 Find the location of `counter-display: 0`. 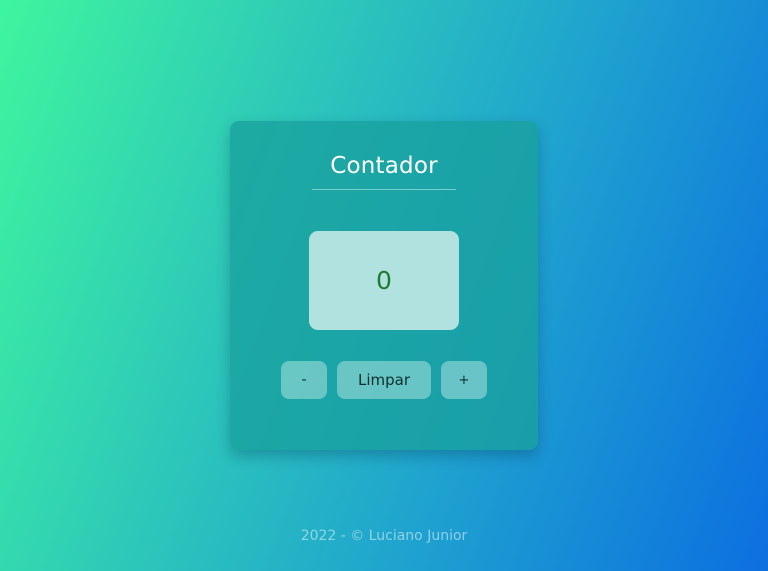

counter-display: 0 is located at coordinates (384, 280).